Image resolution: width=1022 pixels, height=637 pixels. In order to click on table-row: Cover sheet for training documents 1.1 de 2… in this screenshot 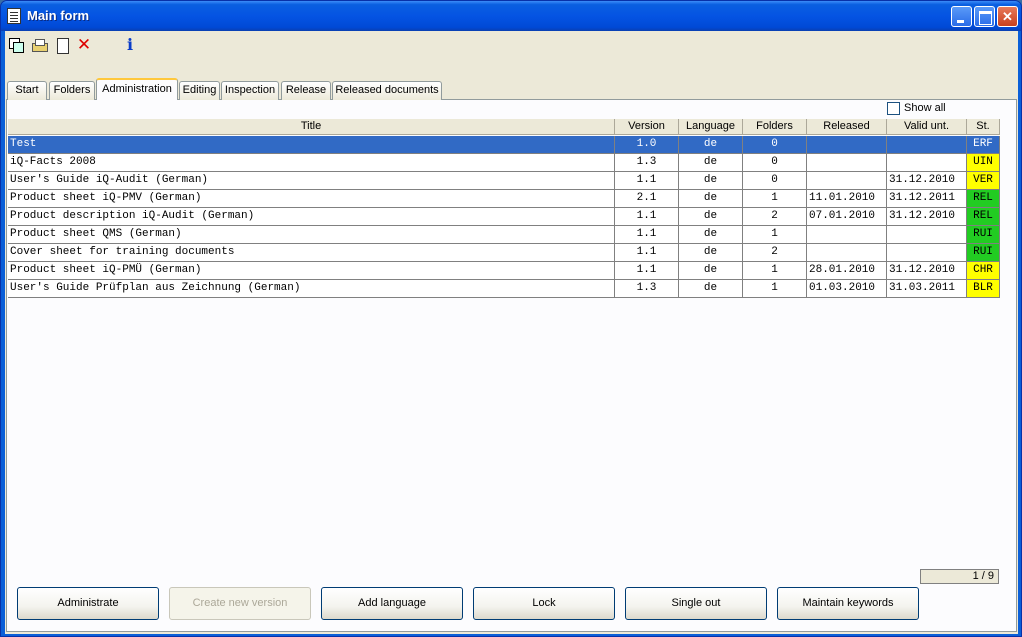, I will do `click(504, 253)`.